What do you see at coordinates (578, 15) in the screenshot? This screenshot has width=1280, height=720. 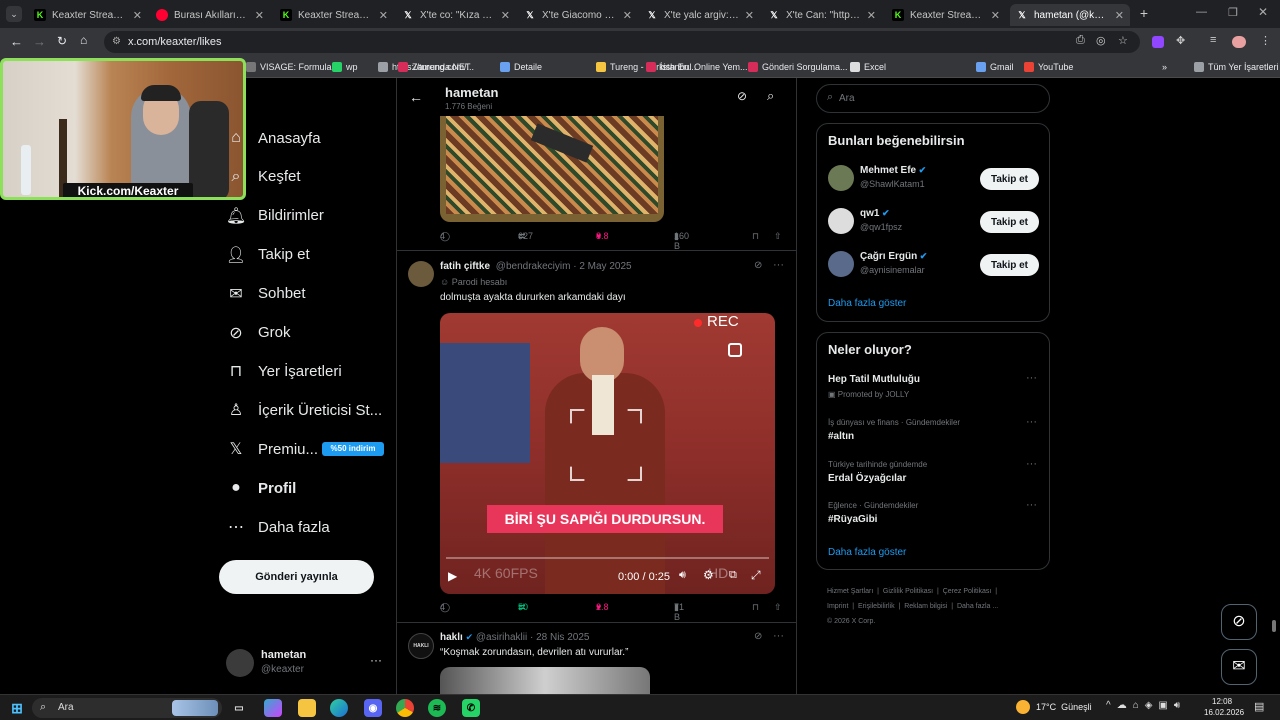 I see `browser-tab: 𝕏 X'te Giacomo Raspa ✕` at bounding box center [578, 15].